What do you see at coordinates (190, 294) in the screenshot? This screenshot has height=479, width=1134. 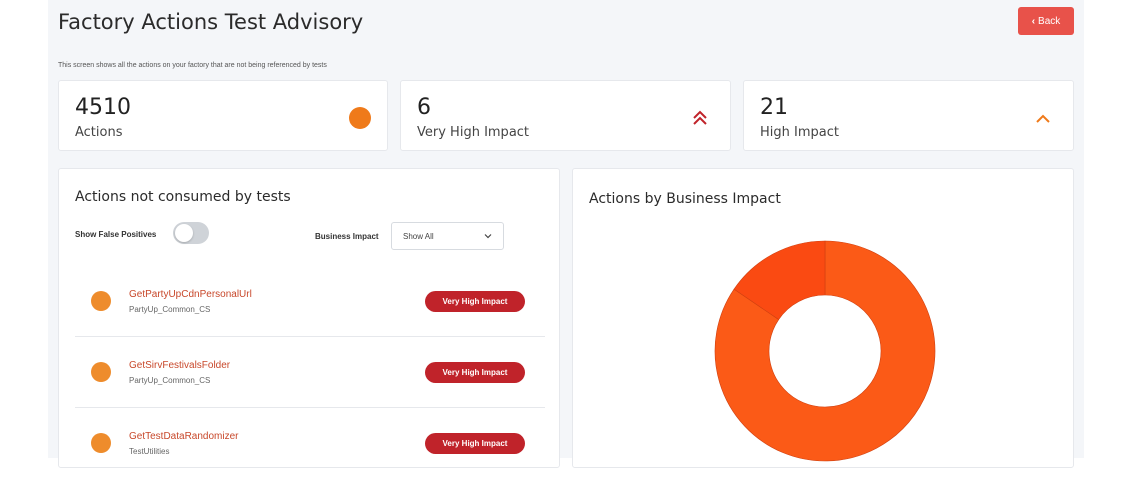 I see `action-name-link: GetPartyUpCdnPersonalUrl` at bounding box center [190, 294].